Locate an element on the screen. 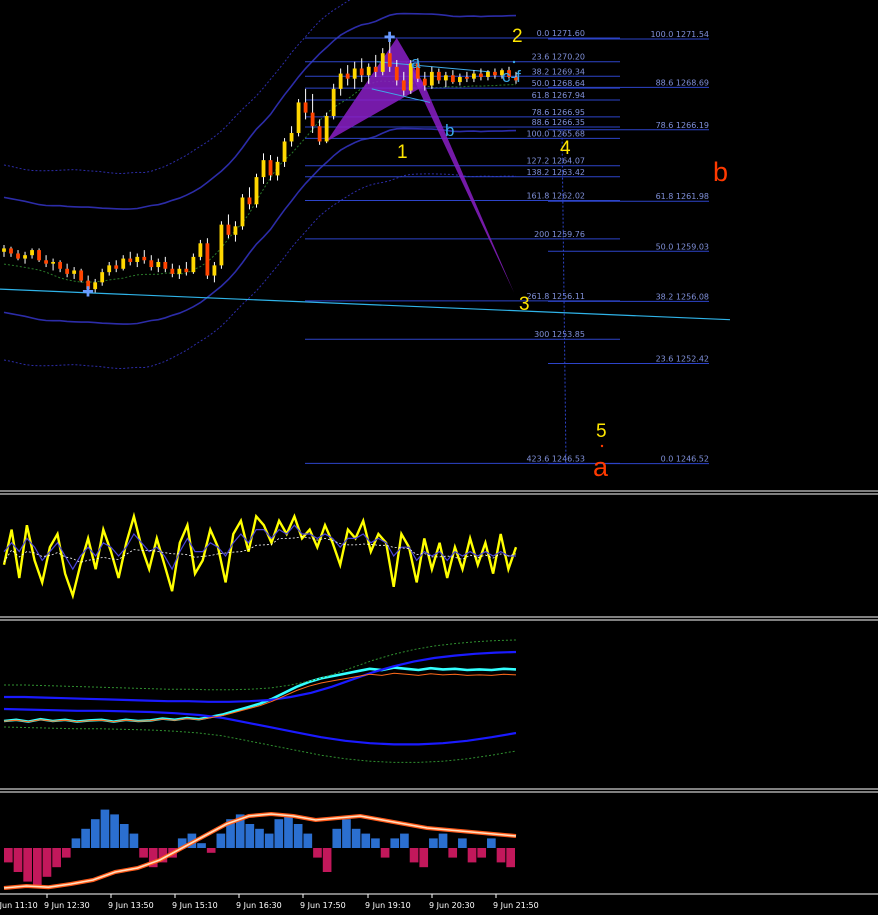 The width and height of the screenshot is (878, 915). fib-level-label: 127.2 1264.07 is located at coordinates (555, 161).